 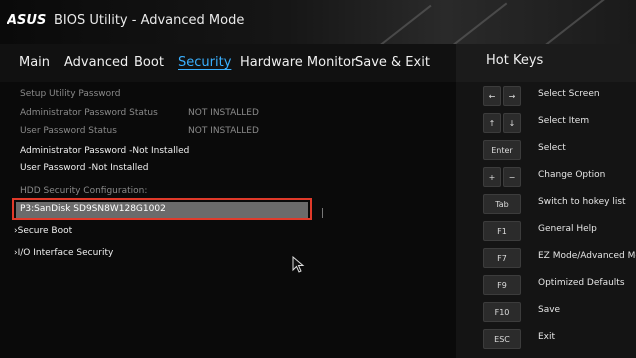 I want to click on key-f10: F10, so click(x=502, y=312).